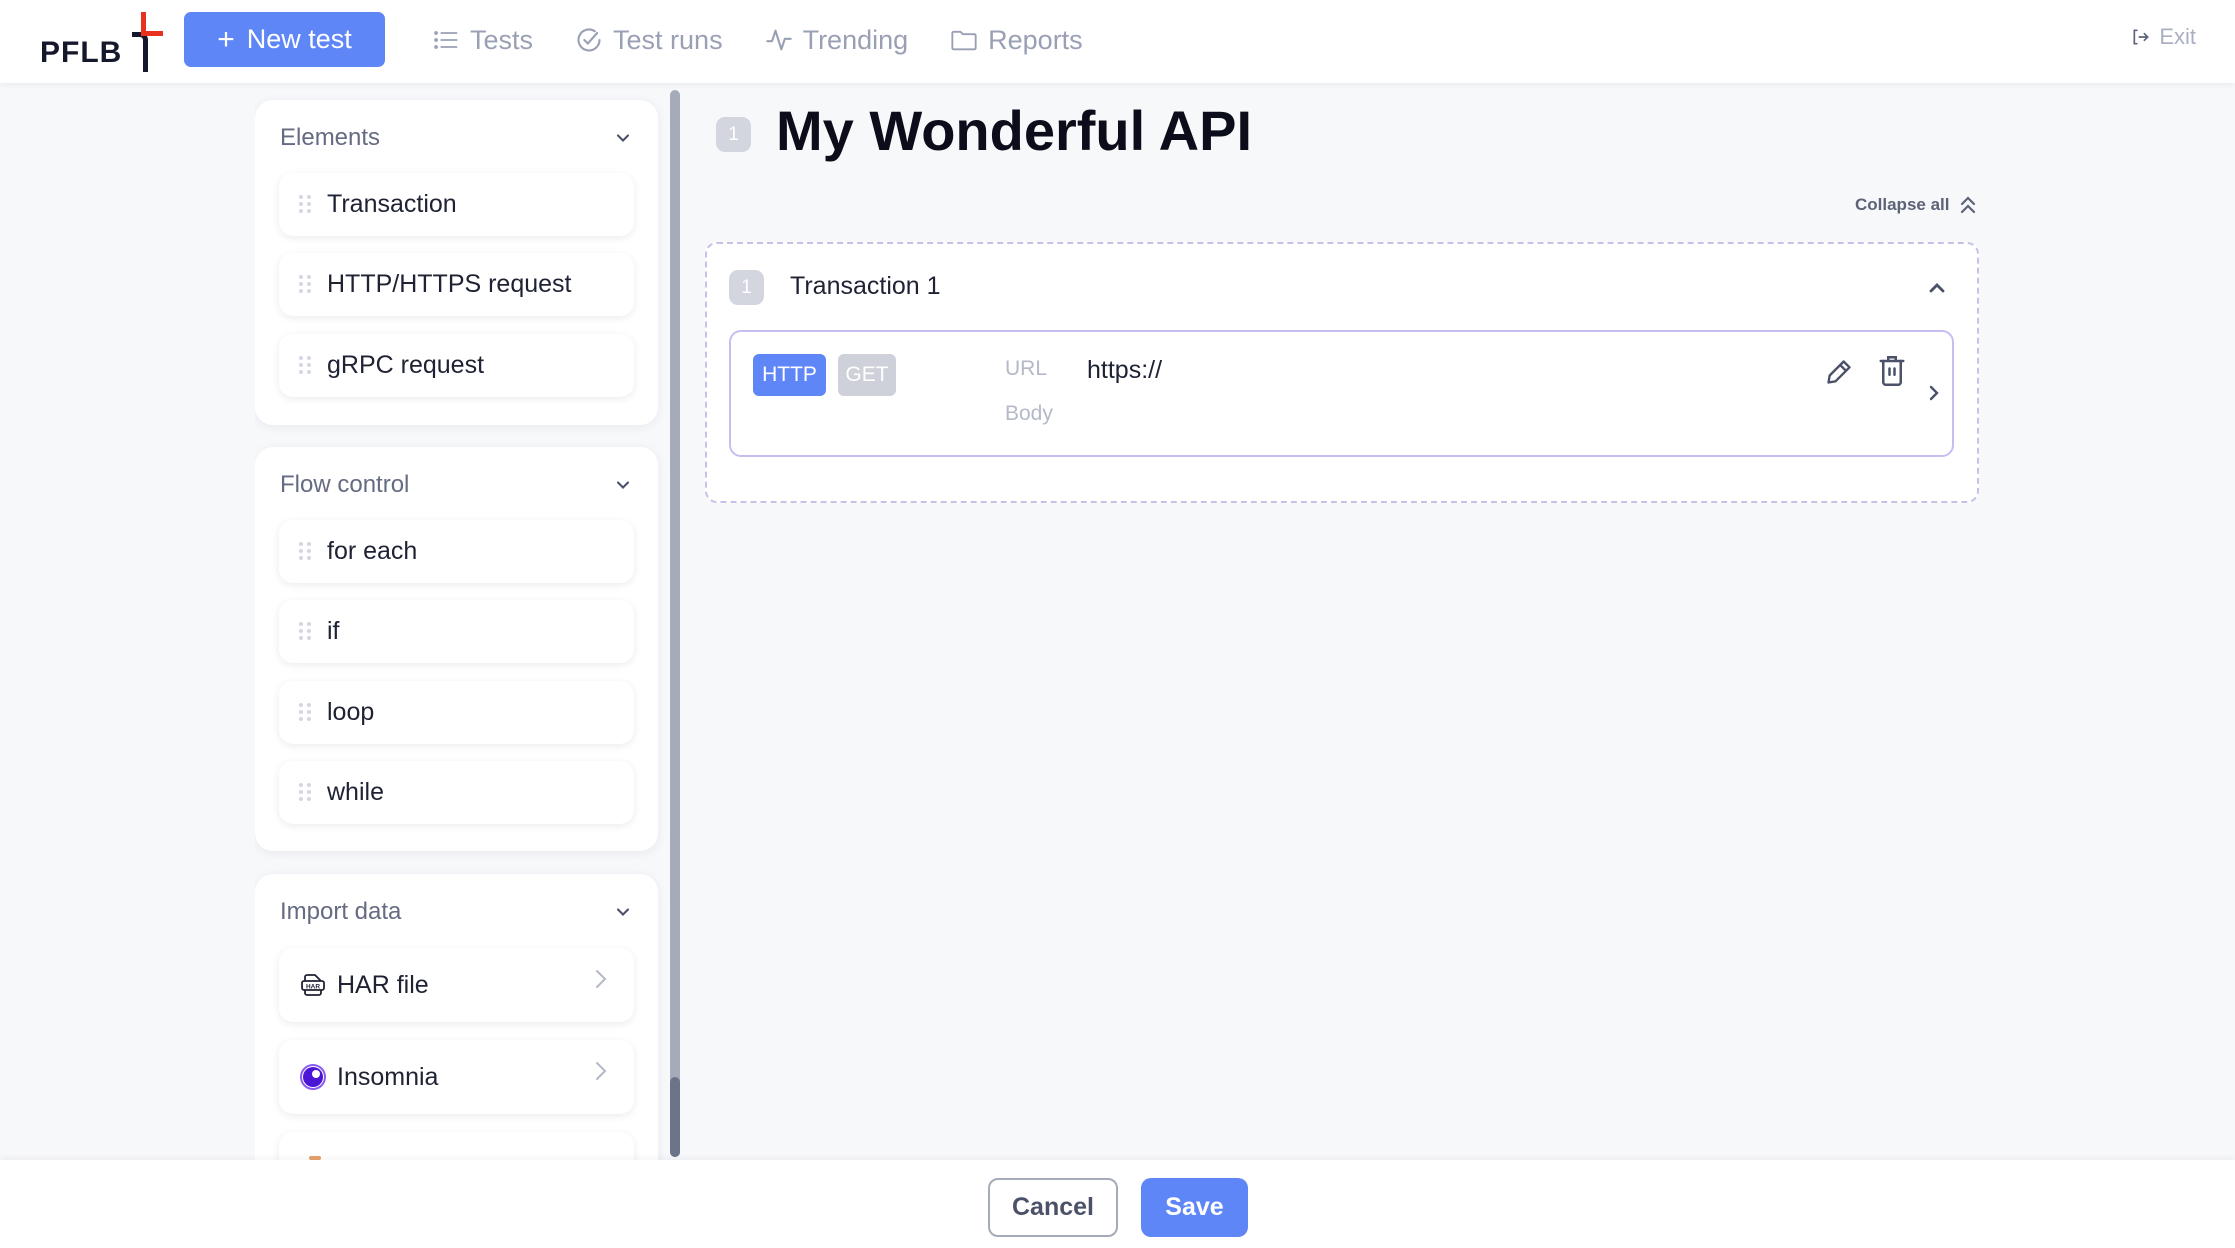  I want to click on new-test-button: + New test, so click(284, 39).